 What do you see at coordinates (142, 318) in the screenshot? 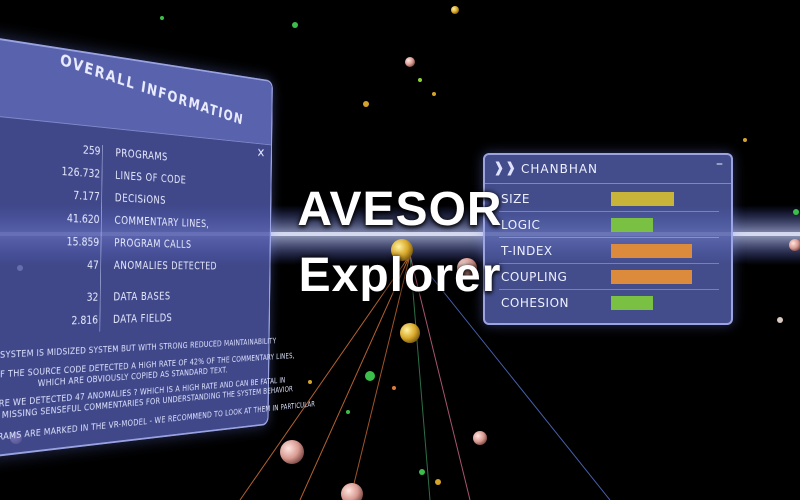
I see `stat-label: DATA FIELDS` at bounding box center [142, 318].